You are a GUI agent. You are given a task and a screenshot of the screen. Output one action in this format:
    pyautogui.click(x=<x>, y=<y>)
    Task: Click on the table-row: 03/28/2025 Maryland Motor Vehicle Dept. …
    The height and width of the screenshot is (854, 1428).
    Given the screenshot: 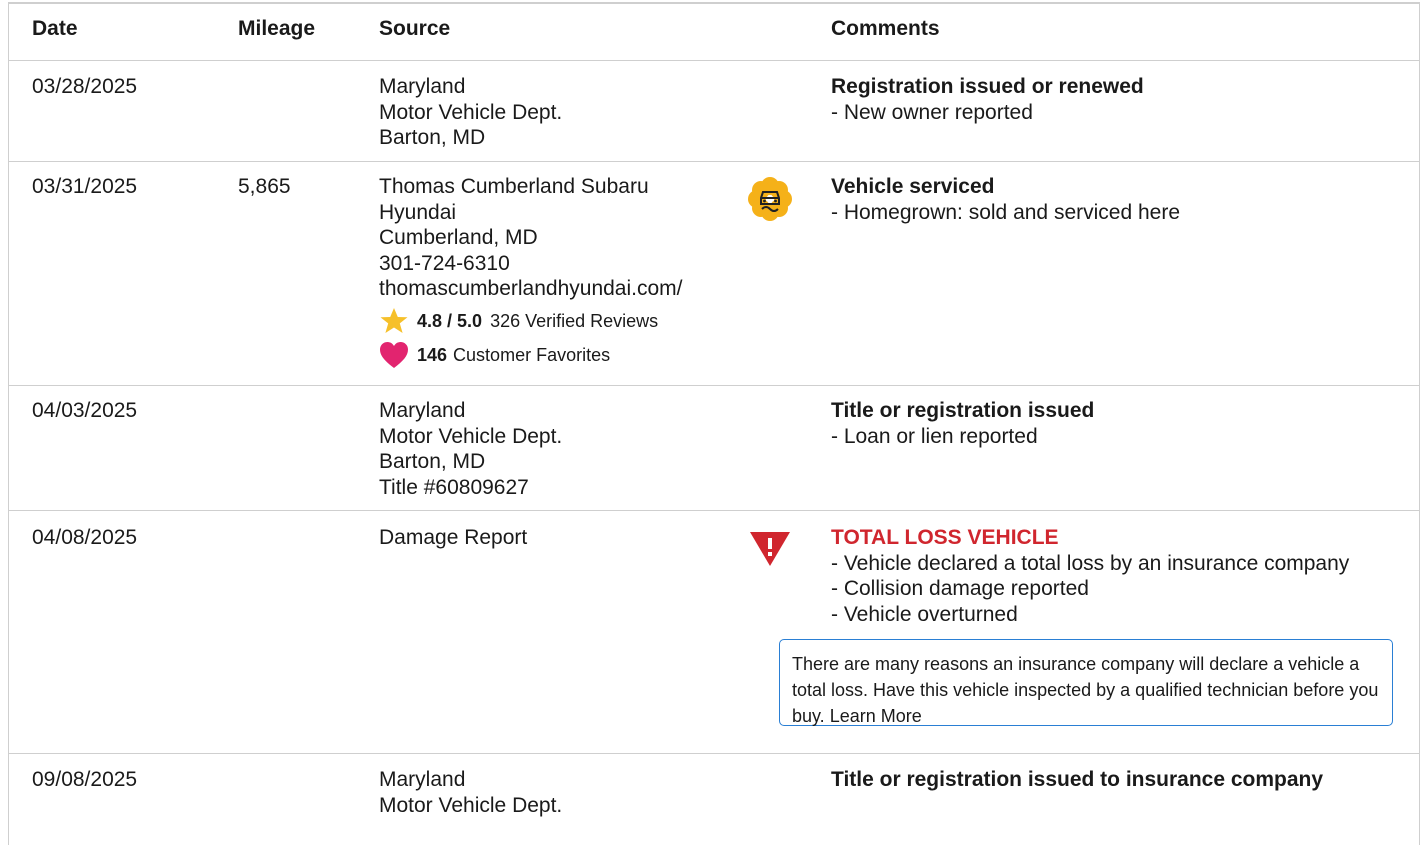 What is the action you would take?
    pyautogui.click(x=714, y=111)
    